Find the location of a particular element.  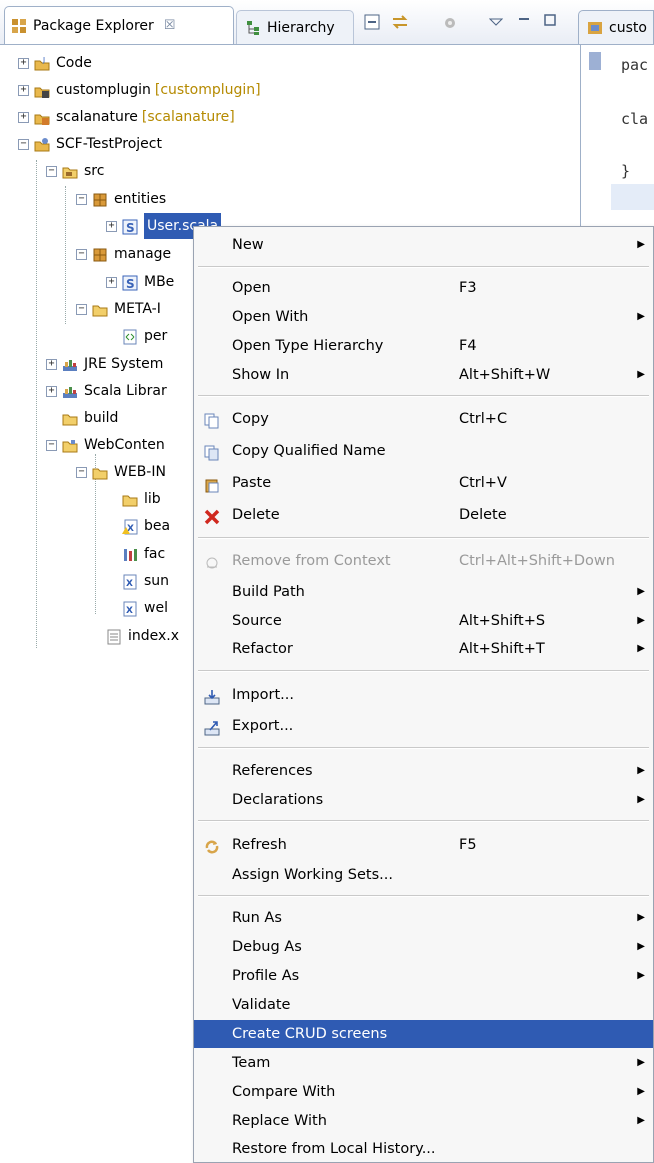

maximize-icon is located at coordinates (550, 23).